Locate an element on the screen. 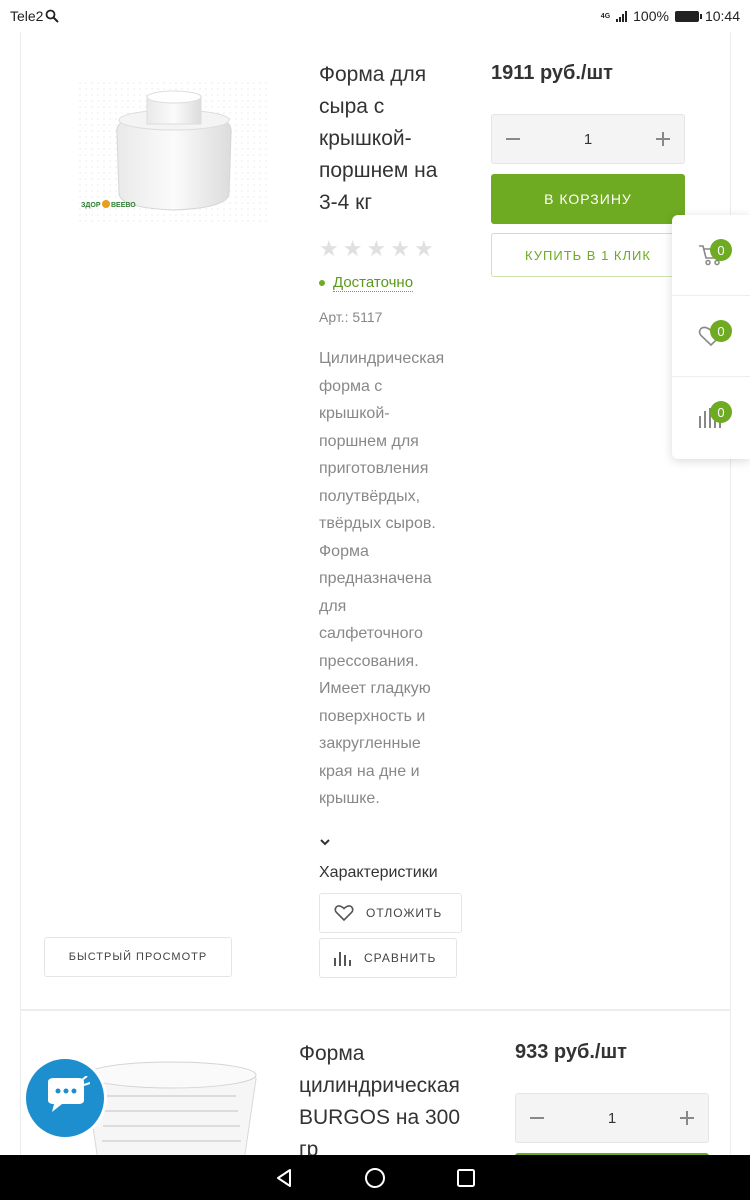  side-favorites-button: 0 is located at coordinates (711, 336).